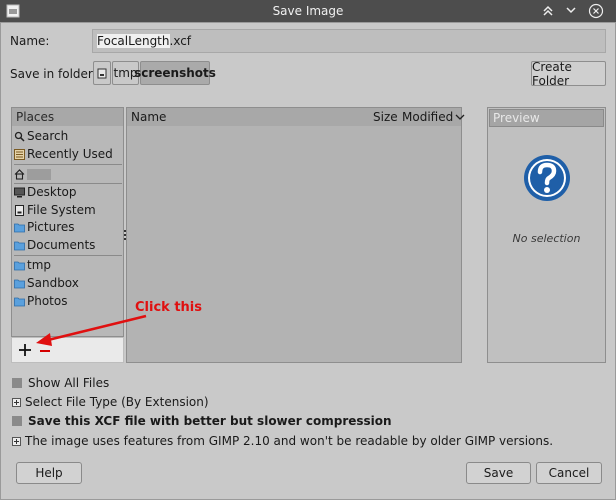 This screenshot has width=616, height=500. What do you see at coordinates (19, 154) in the screenshot?
I see `recent-documents-icon` at bounding box center [19, 154].